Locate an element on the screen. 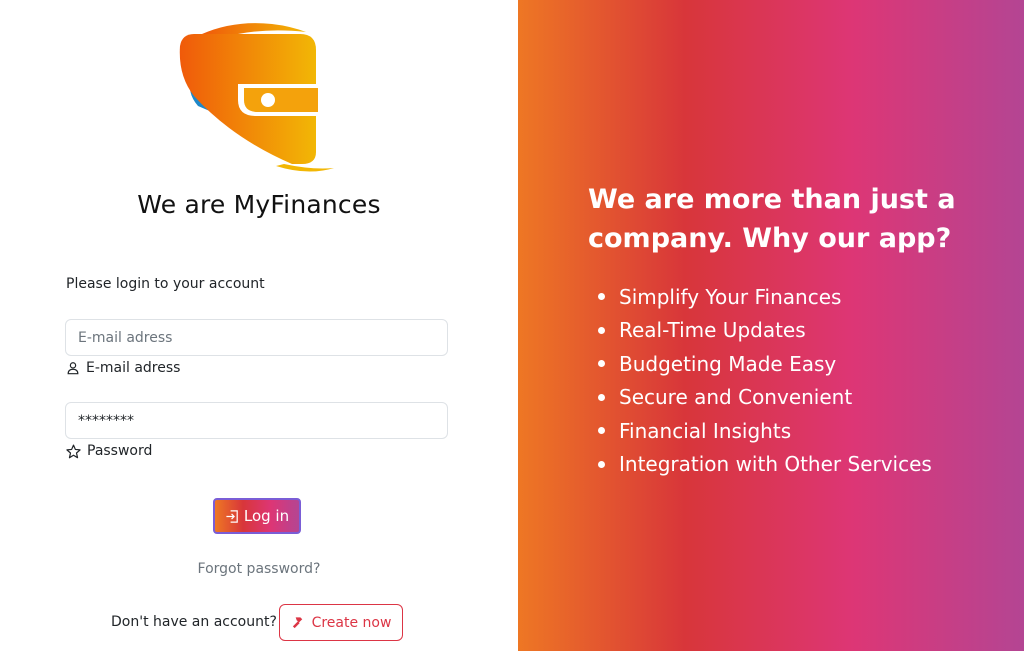 The width and height of the screenshot is (1024, 651). forgot-password-link: Forgot password? is located at coordinates (259, 569).